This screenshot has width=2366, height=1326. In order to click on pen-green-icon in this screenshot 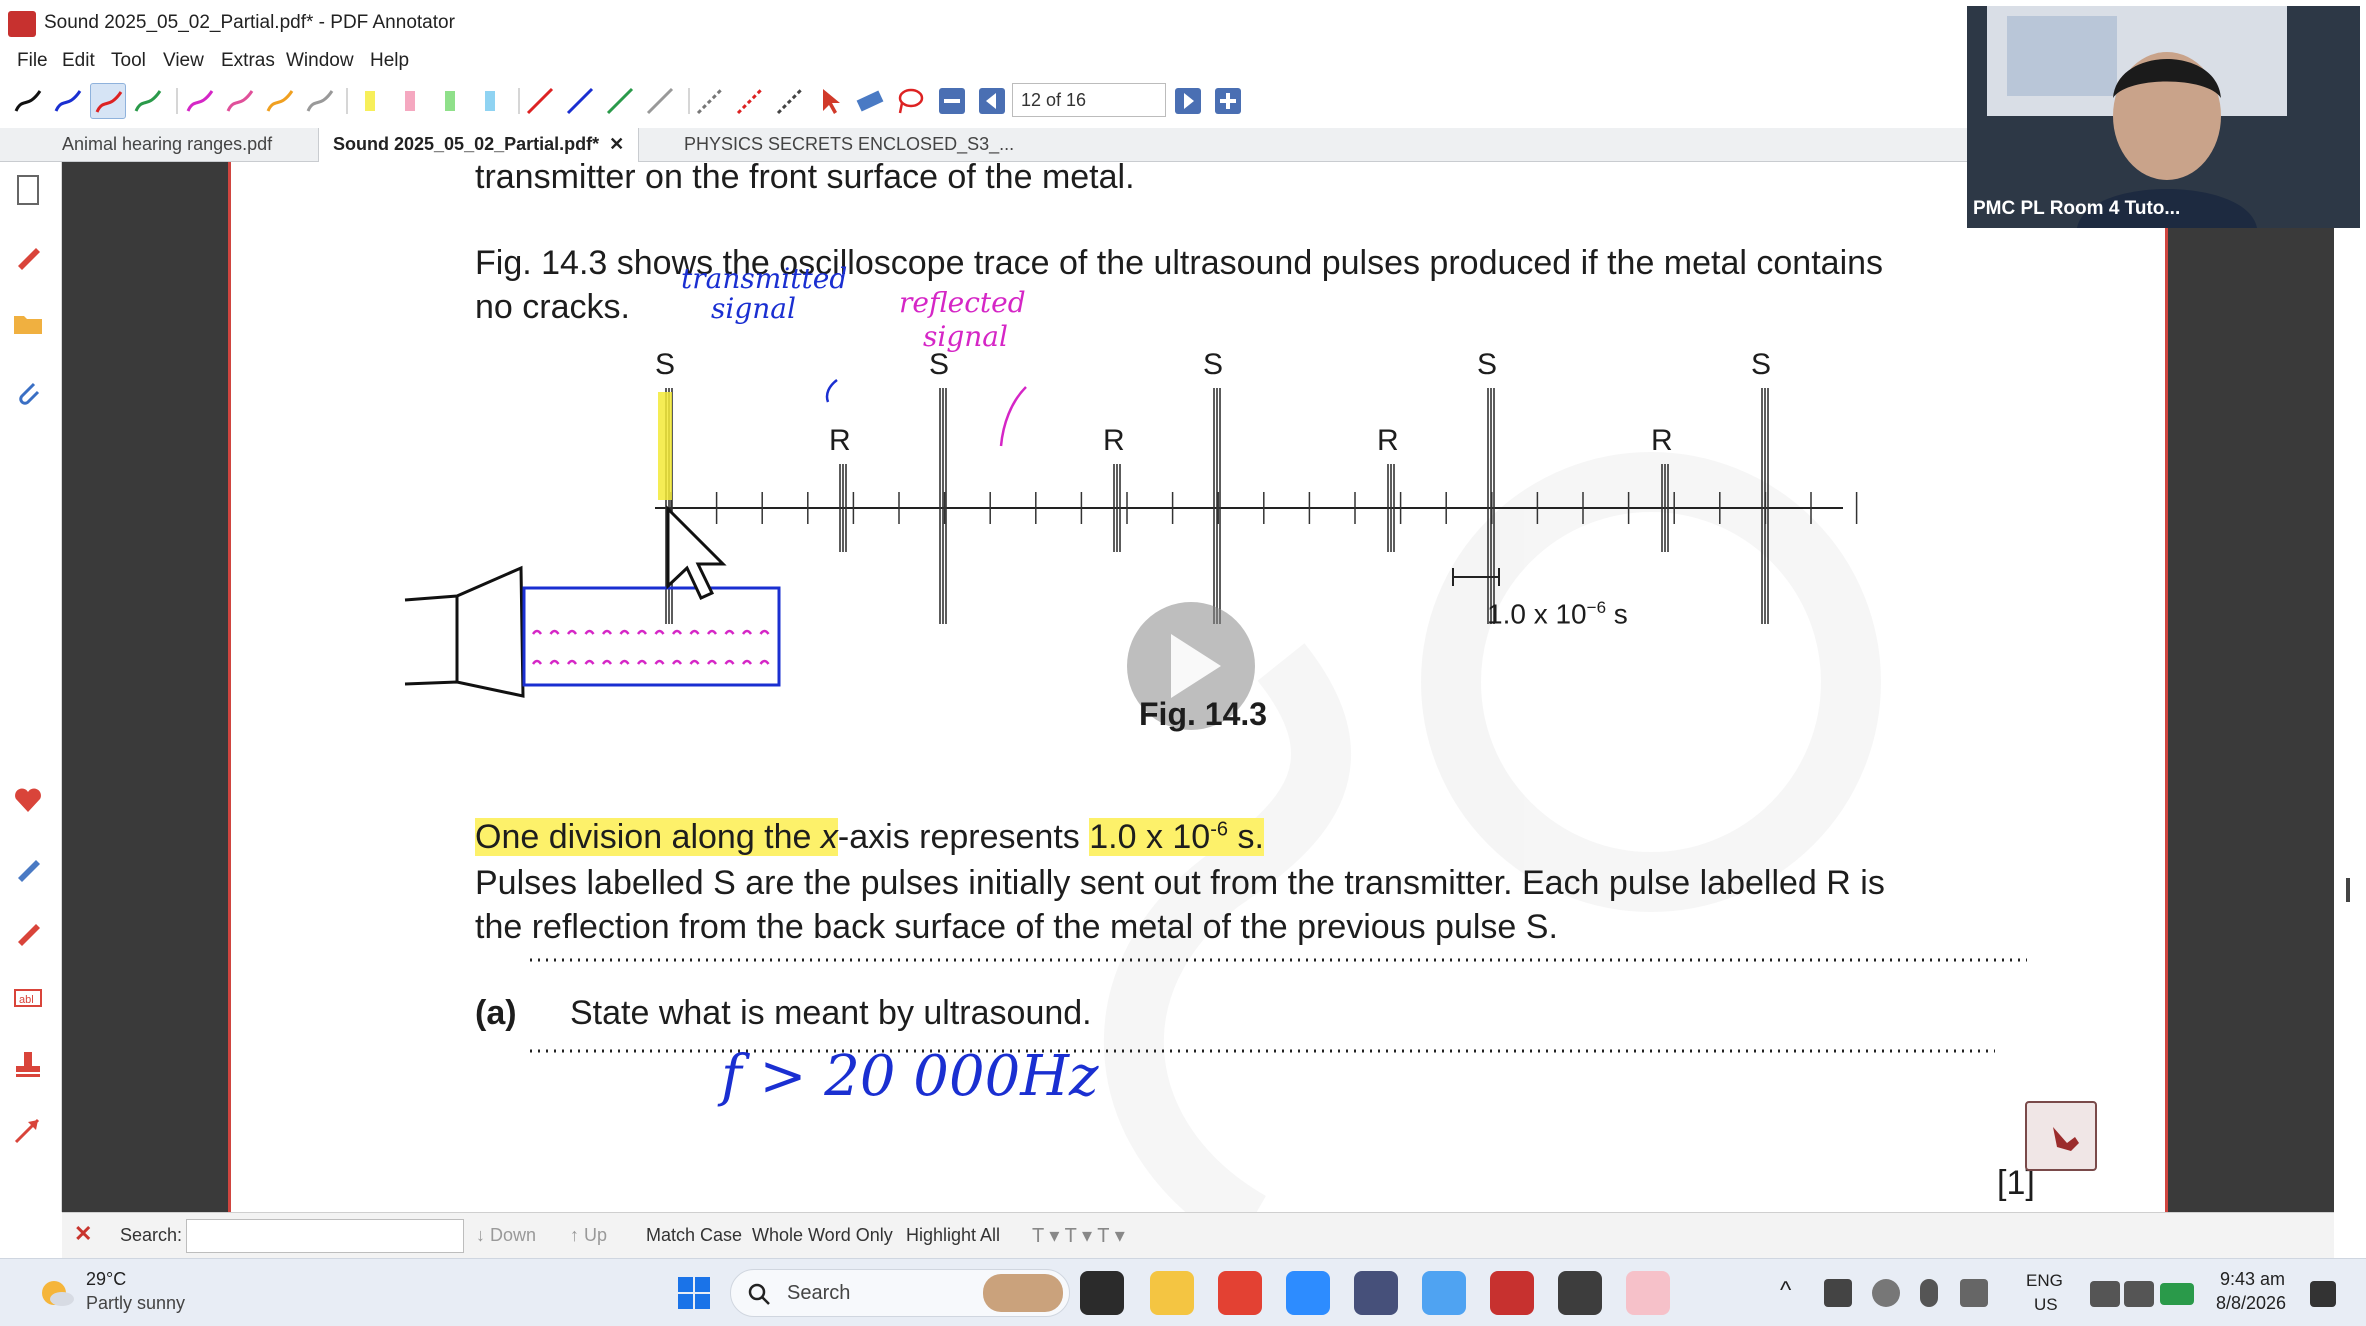, I will do `click(148, 101)`.